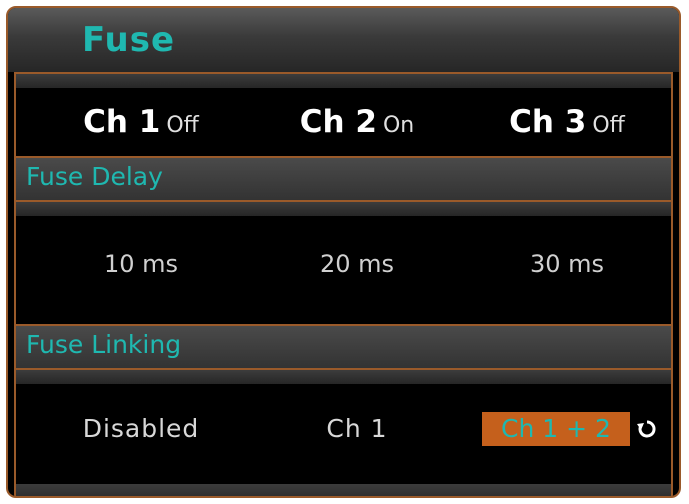 This screenshot has width=689, height=504. Describe the element at coordinates (398, 125) in the screenshot. I see `channel-state: On` at that location.